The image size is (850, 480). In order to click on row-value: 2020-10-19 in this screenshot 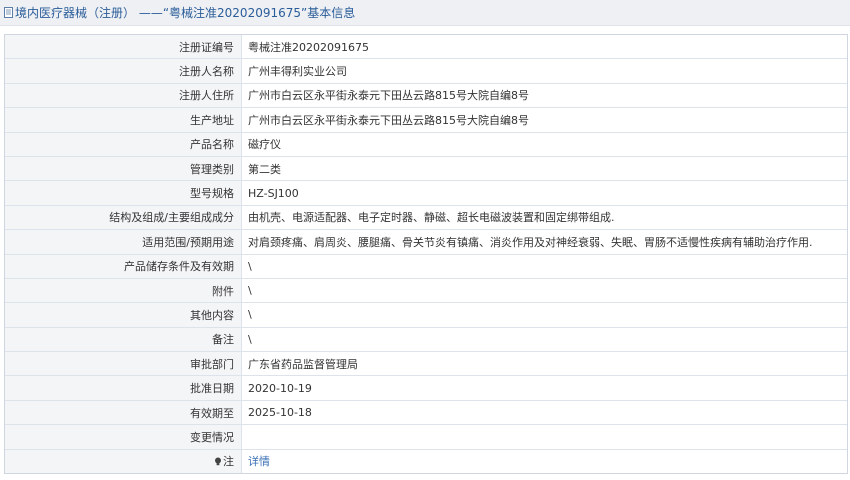, I will do `click(544, 388)`.